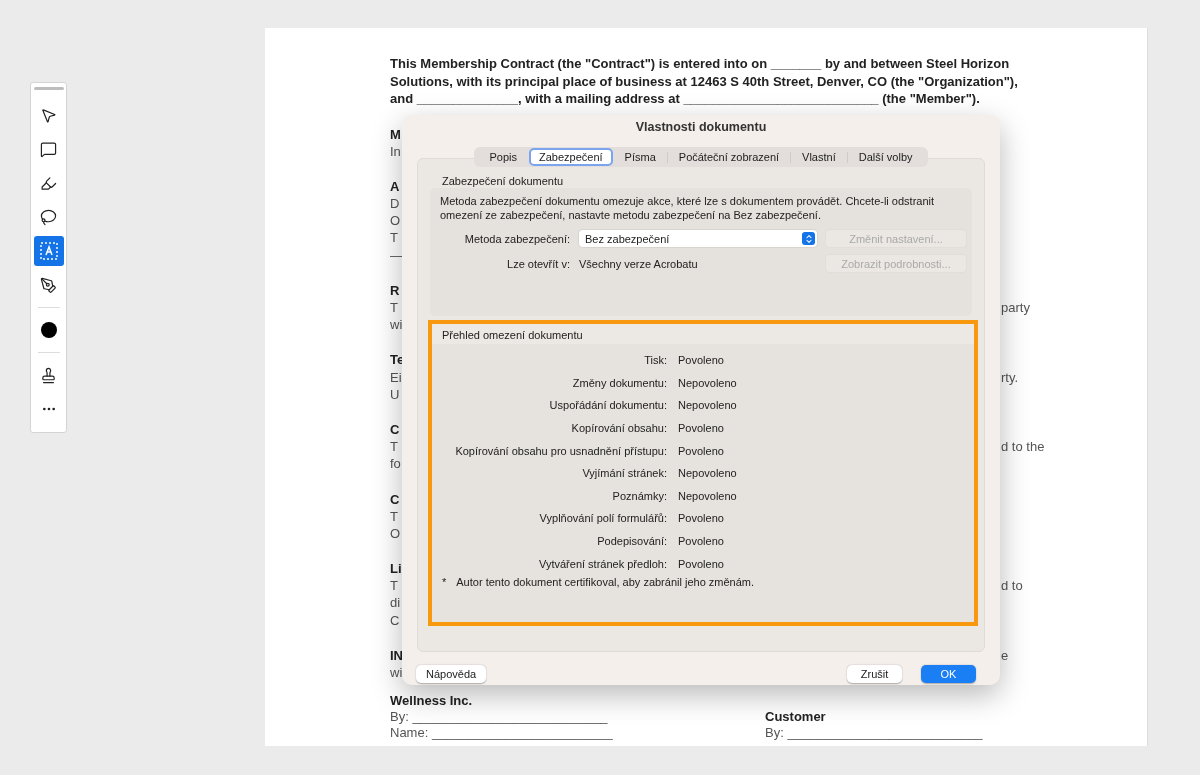  I want to click on pen-icon, so click(48, 285).